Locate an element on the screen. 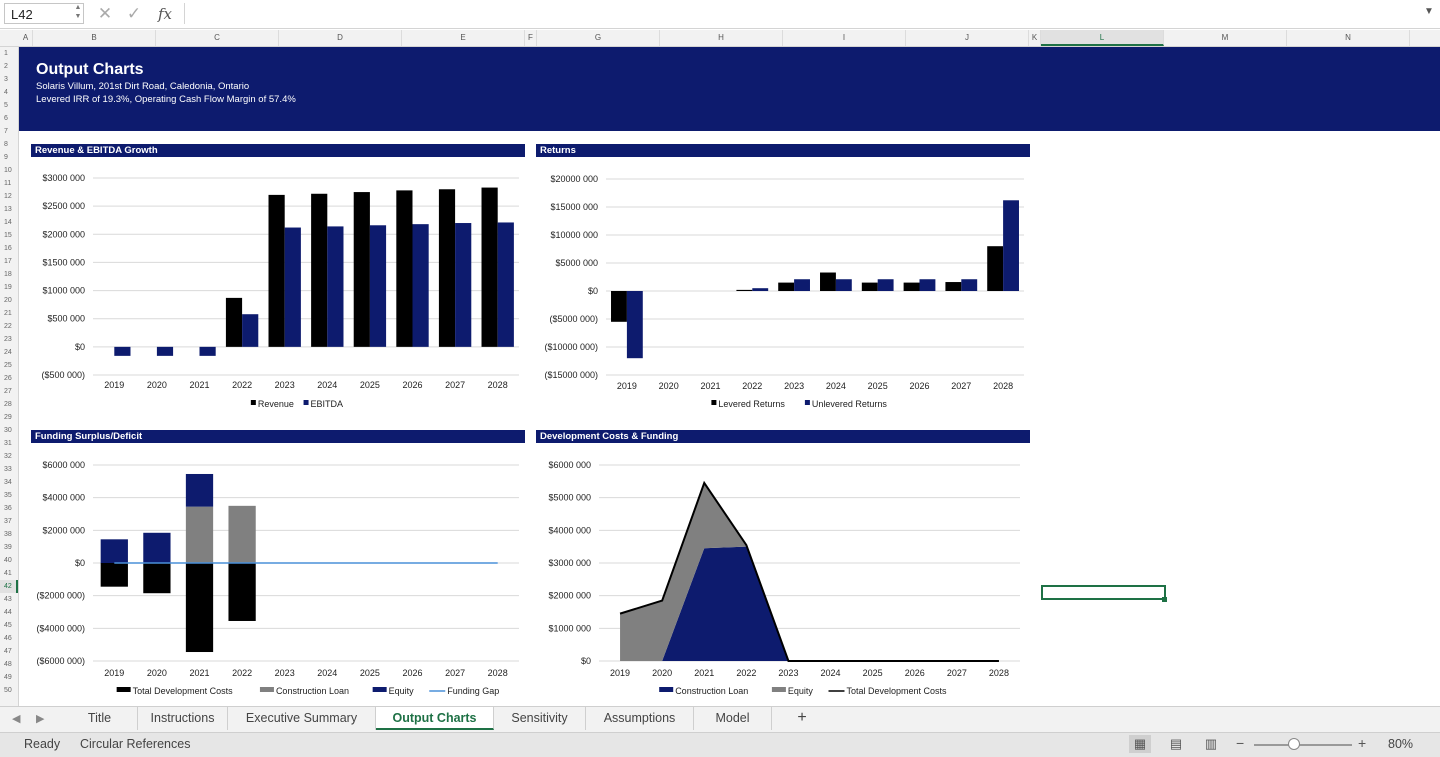 The height and width of the screenshot is (757, 1440). sheet-tab-sensitivity: Sensitivity is located at coordinates (540, 718).